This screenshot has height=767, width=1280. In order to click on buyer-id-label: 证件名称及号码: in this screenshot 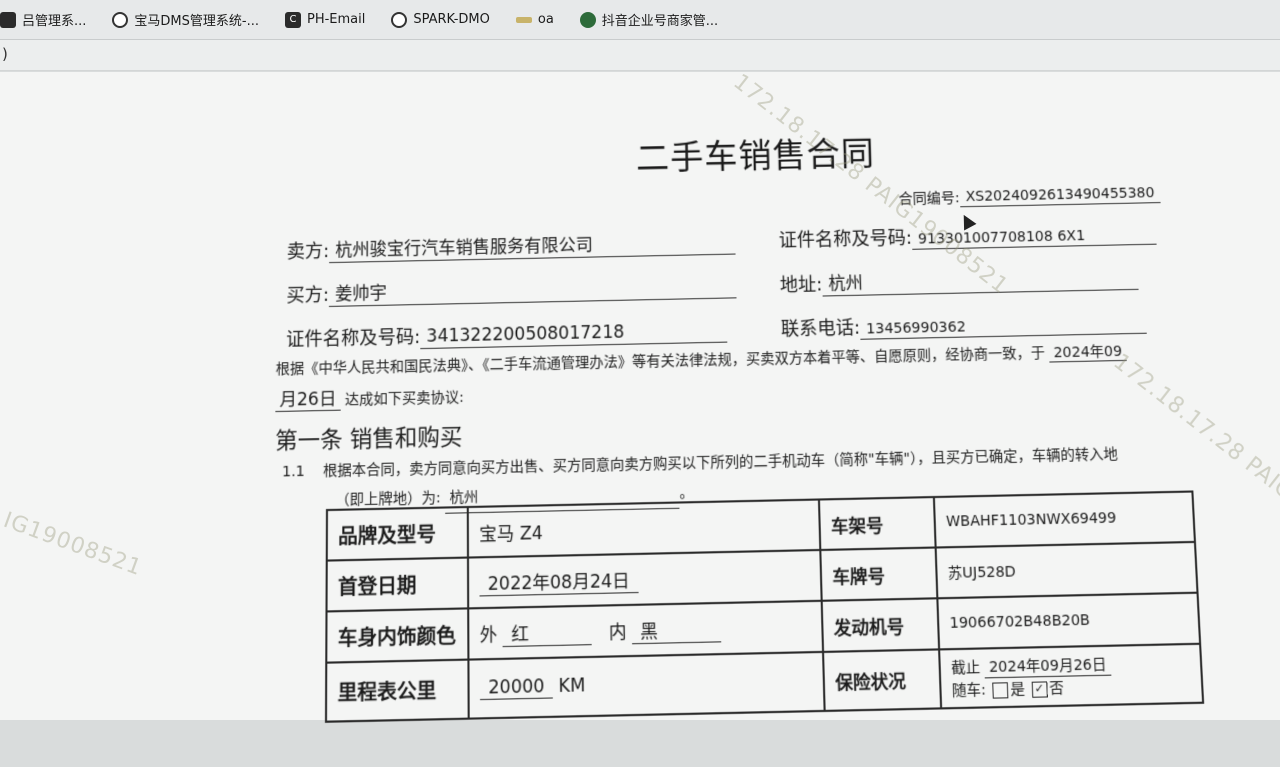, I will do `click(353, 338)`.